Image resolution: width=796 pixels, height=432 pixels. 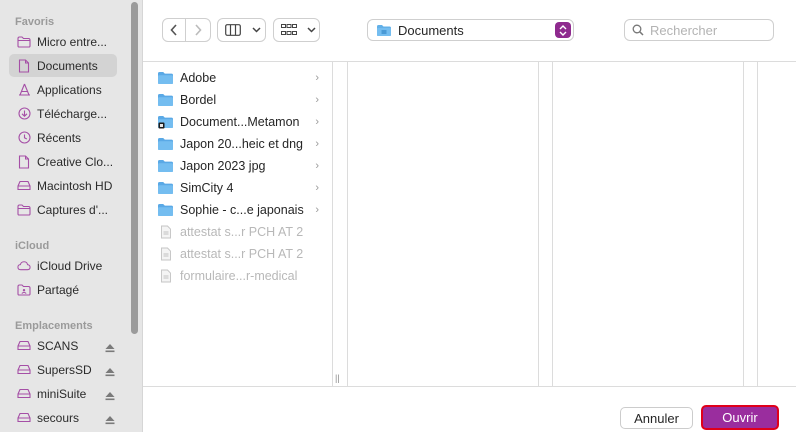 I want to click on shared-folder-icon, so click(x=24, y=290).